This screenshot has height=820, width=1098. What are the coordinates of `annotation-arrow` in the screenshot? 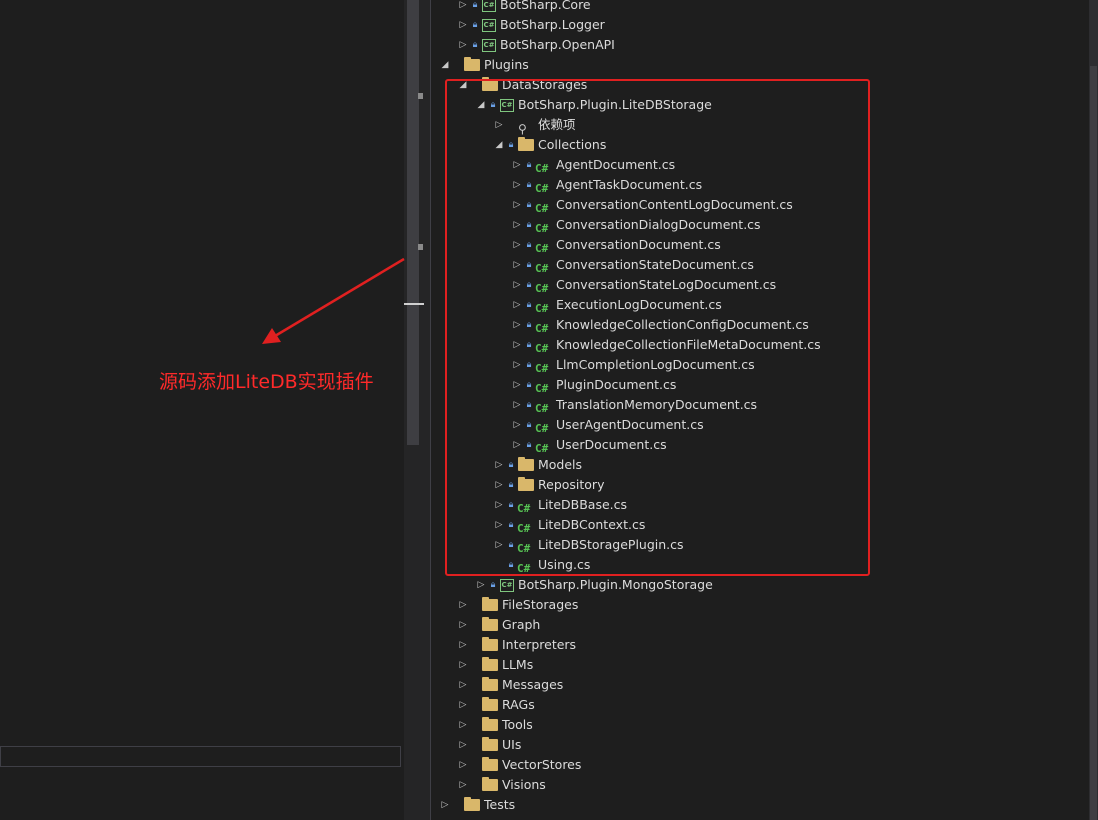 It's located at (333, 300).